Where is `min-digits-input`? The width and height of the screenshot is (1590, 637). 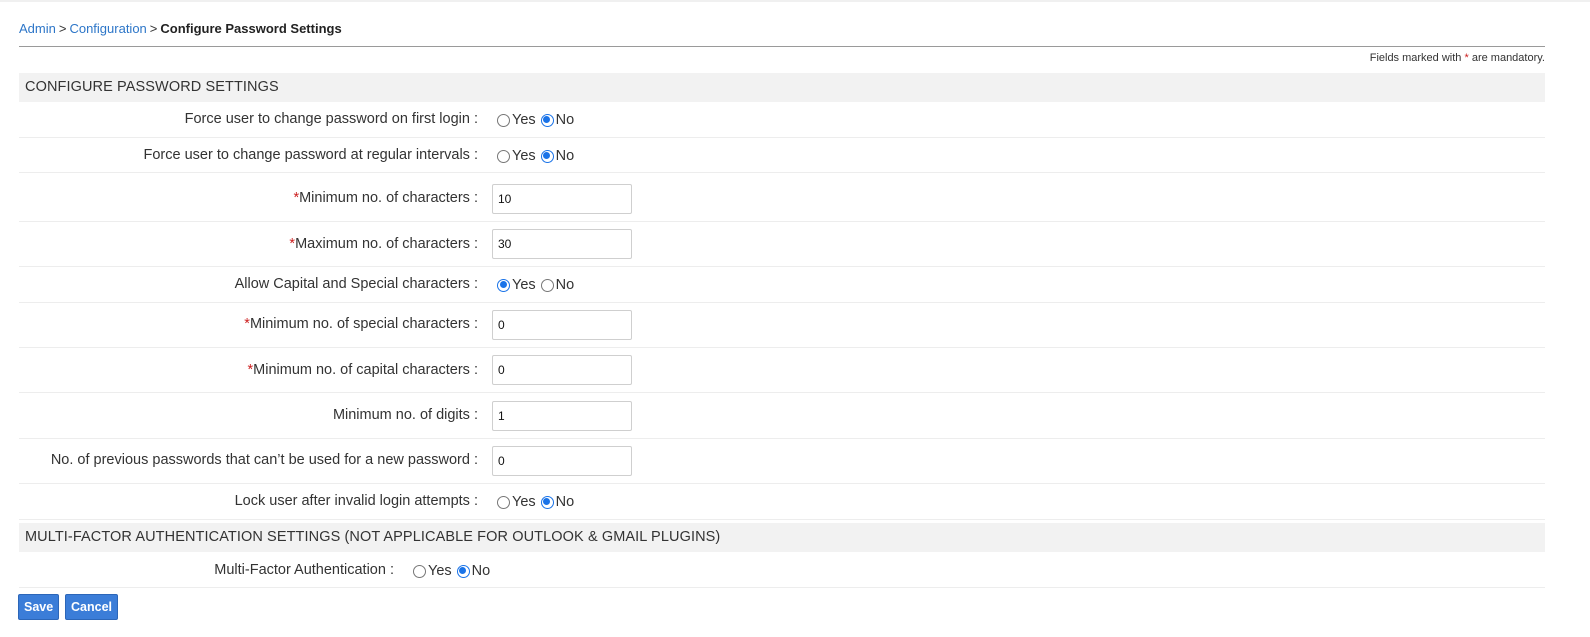 min-digits-input is located at coordinates (562, 416).